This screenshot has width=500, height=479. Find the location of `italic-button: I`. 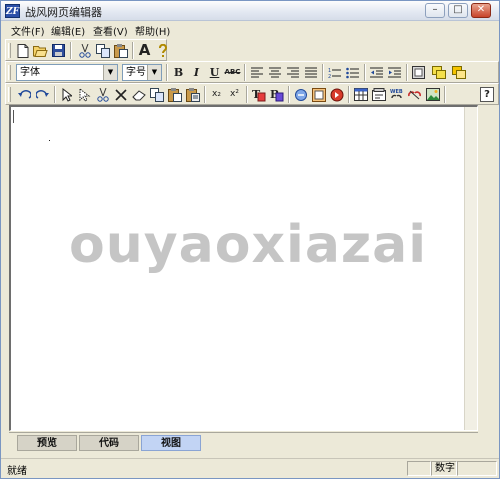

italic-button: I is located at coordinates (196, 72).